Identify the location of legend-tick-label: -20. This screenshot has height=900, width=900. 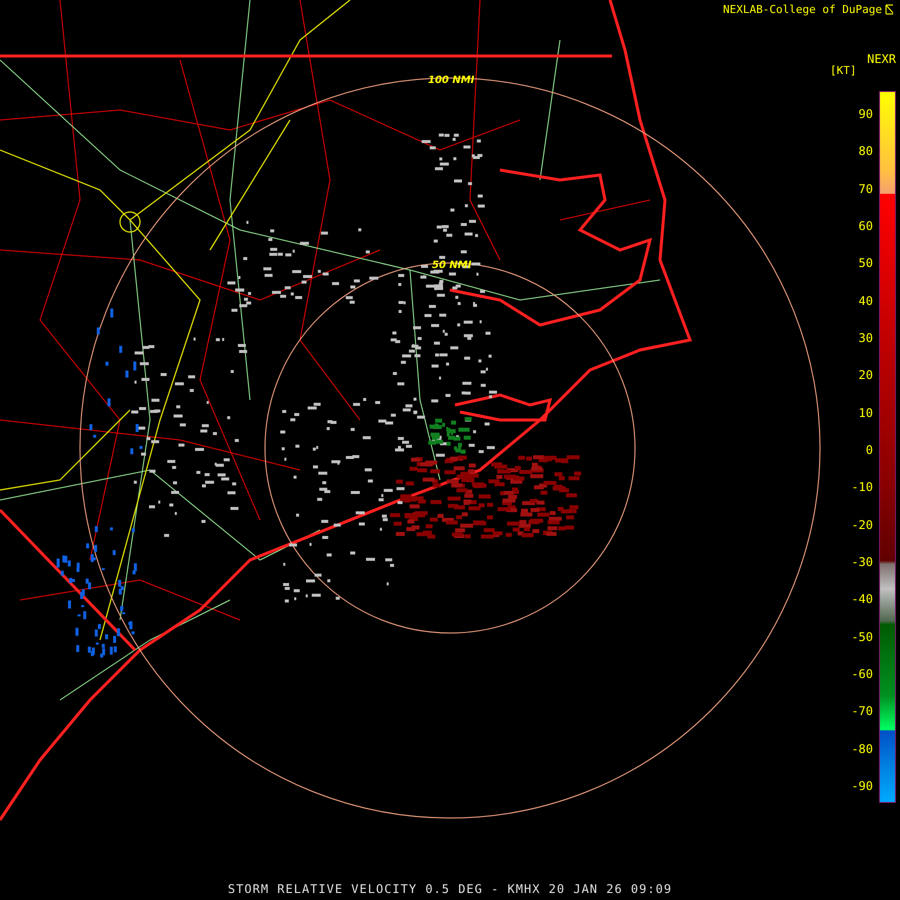
(862, 524).